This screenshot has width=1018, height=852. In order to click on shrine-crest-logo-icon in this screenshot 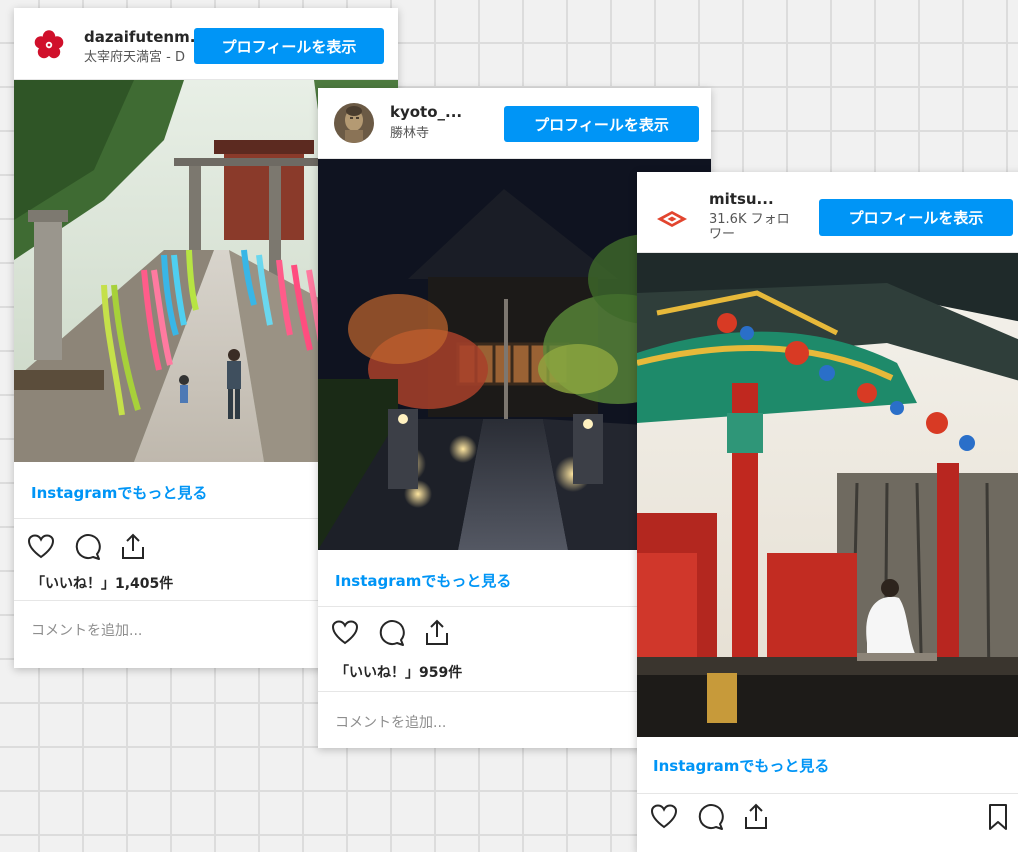, I will do `click(672, 219)`.